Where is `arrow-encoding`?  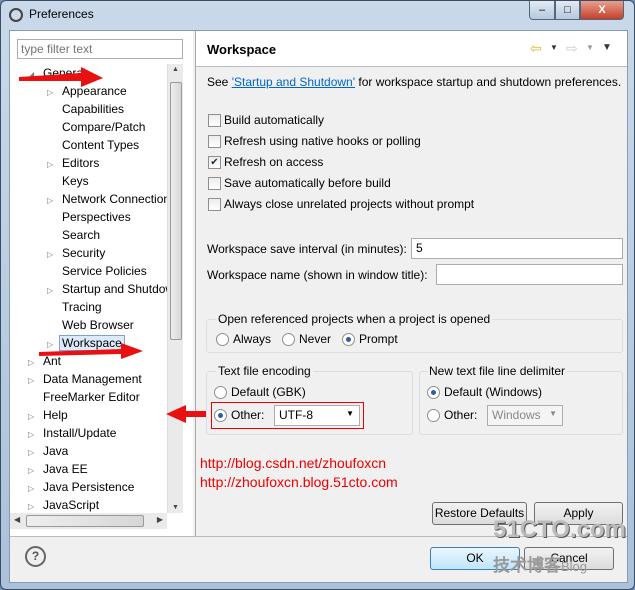 arrow-encoding is located at coordinates (186, 414).